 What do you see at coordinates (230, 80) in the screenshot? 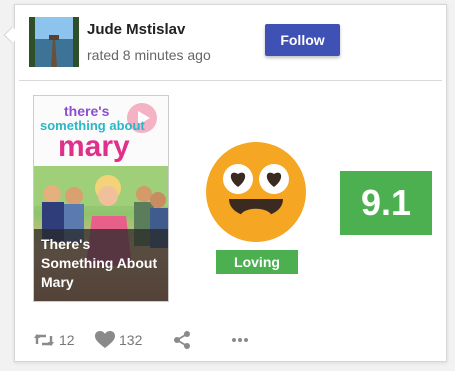
I see `divider` at bounding box center [230, 80].